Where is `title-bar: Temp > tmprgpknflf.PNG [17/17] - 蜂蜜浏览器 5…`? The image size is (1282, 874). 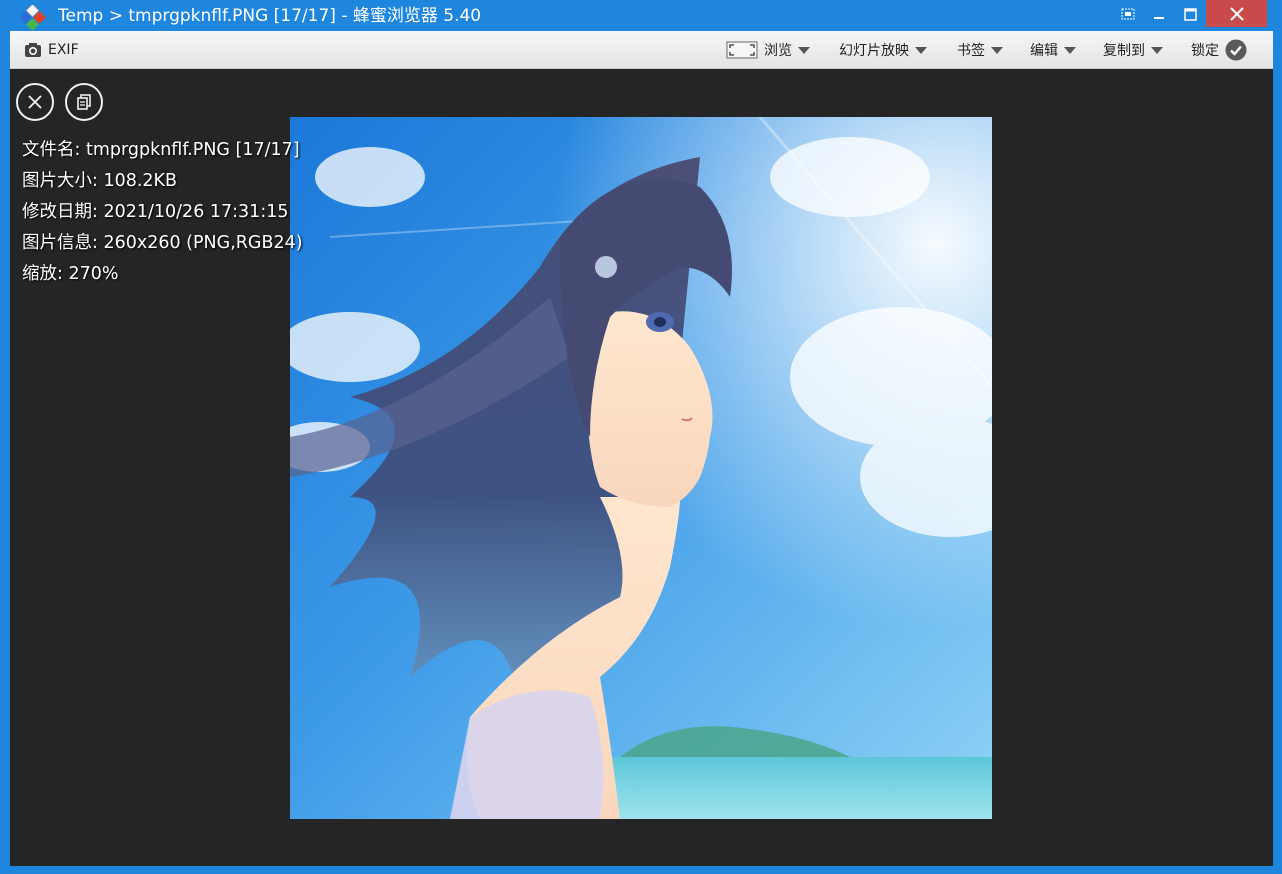
title-bar: Temp > tmprgpknflf.PNG [17/17] - 蜂蜜浏览器 5… is located at coordinates (641, 16).